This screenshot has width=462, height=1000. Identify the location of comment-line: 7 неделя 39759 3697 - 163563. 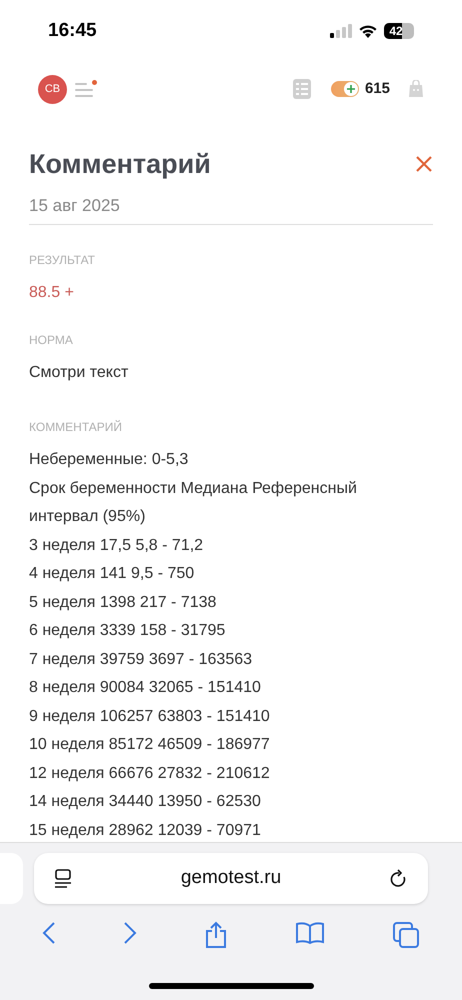
(141, 660).